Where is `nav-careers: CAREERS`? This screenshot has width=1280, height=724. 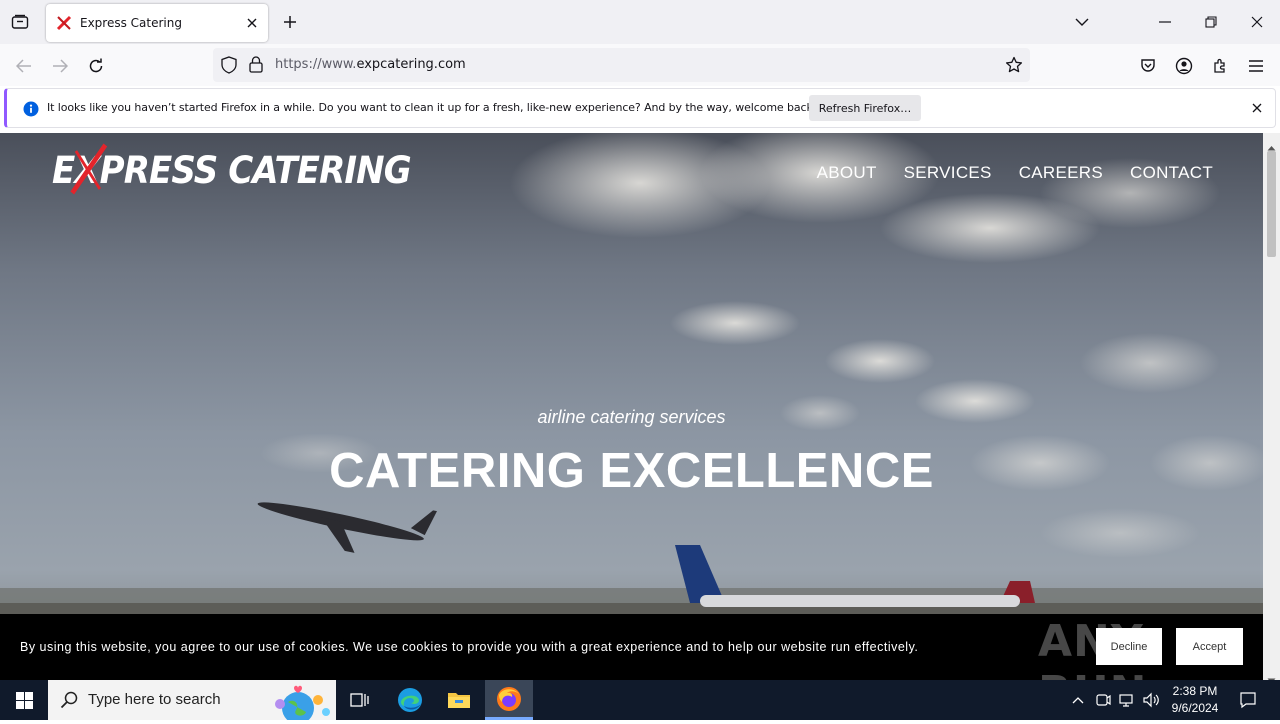 nav-careers: CAREERS is located at coordinates (1061, 173).